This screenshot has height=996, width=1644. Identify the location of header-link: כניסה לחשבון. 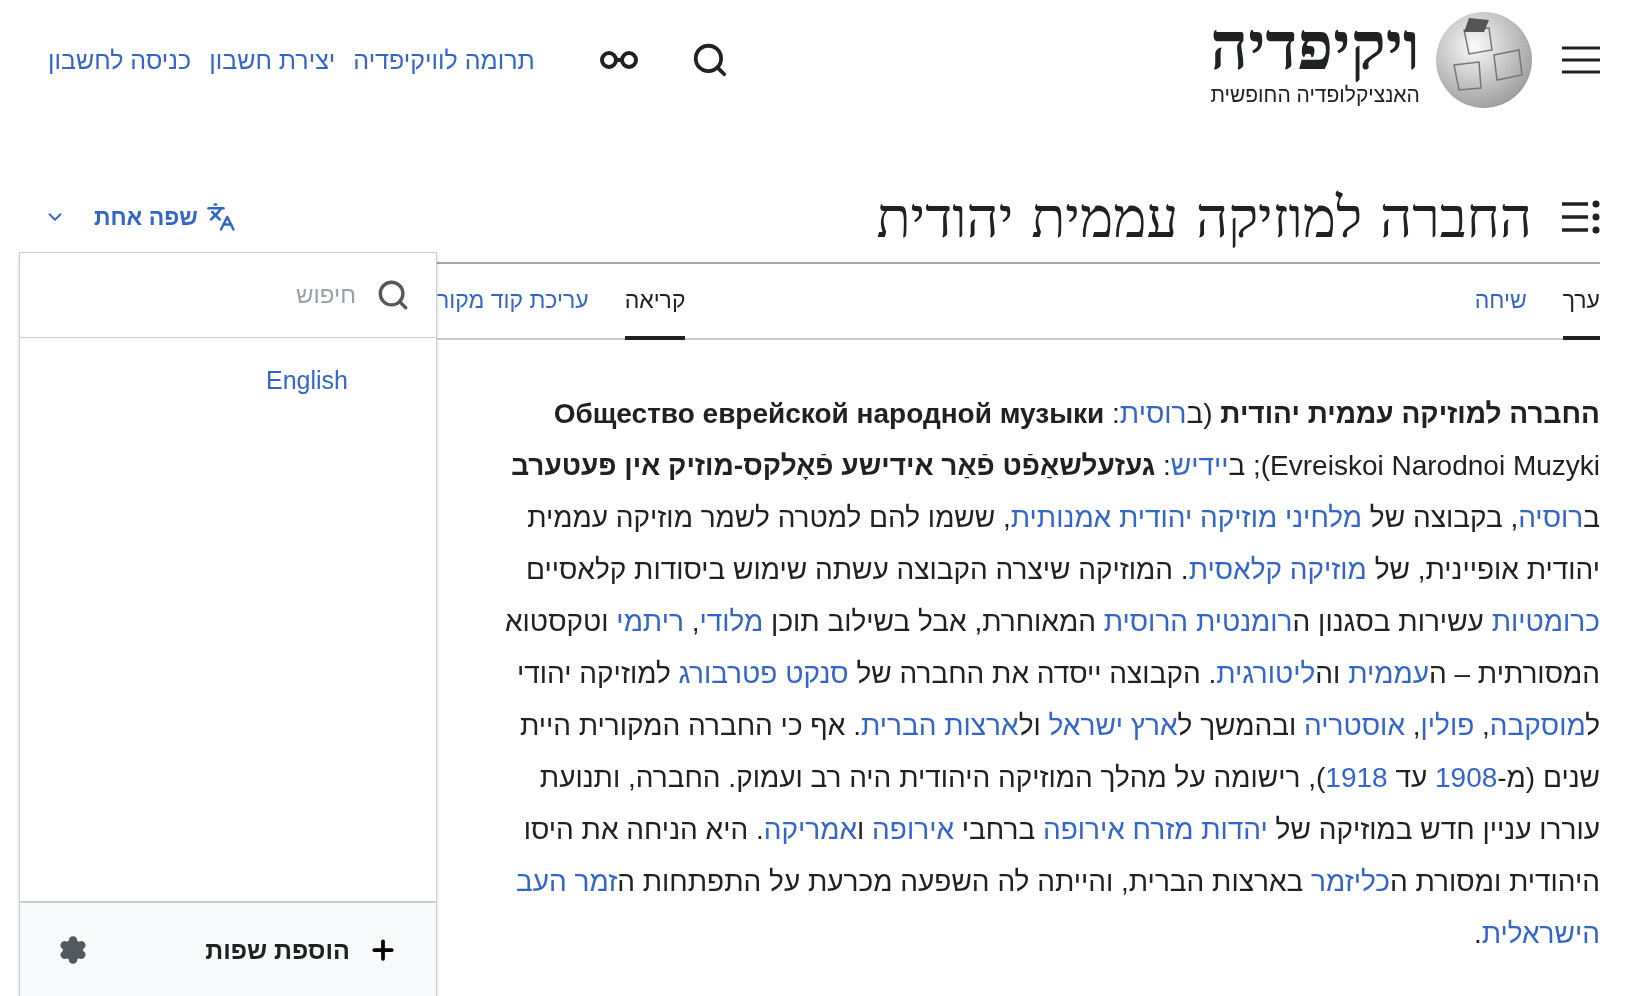
(120, 60).